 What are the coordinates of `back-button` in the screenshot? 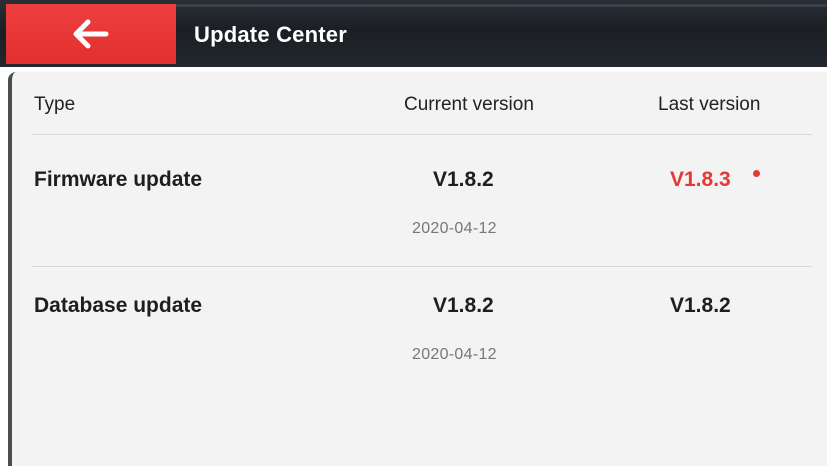 It's located at (91, 34).